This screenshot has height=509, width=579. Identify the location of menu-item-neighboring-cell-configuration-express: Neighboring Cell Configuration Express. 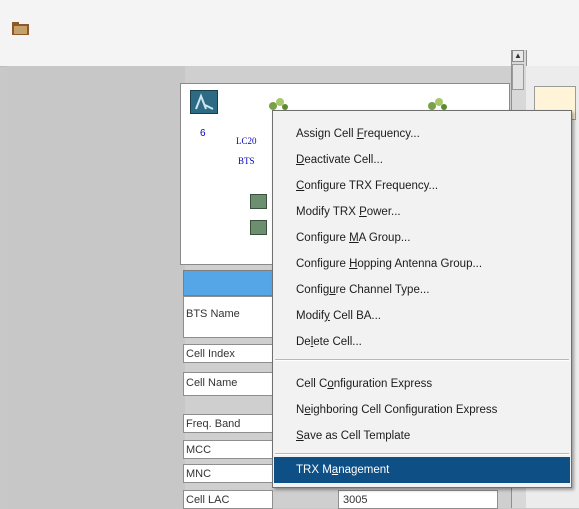
(422, 410).